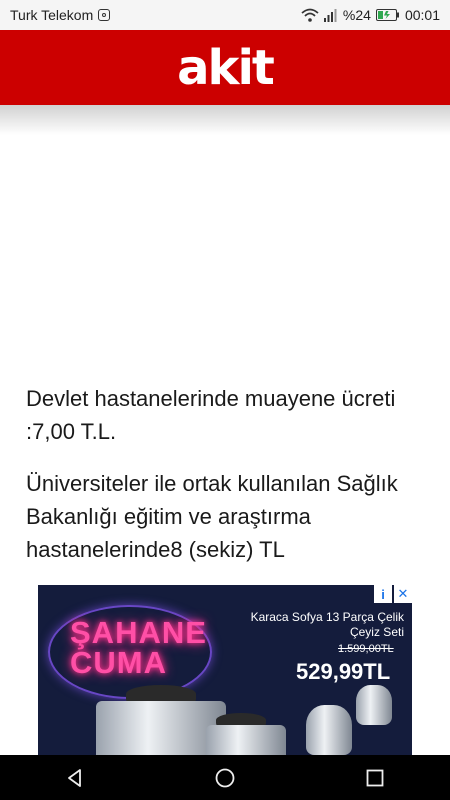 The height and width of the screenshot is (800, 450). I want to click on status-right: %24 00:01, so click(370, 15).